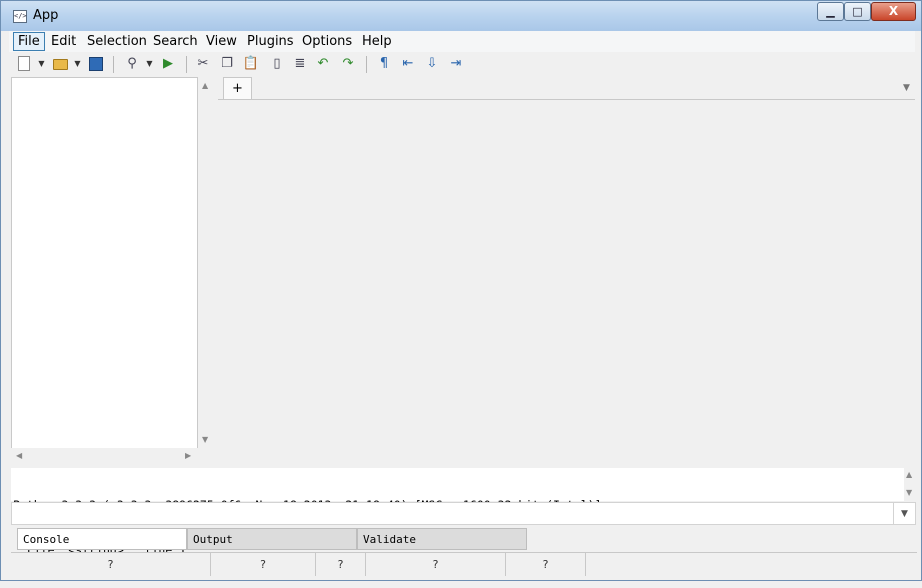 The width and height of the screenshot is (922, 588). Describe the element at coordinates (117, 41) in the screenshot. I see `menu-selection: Selection` at that location.